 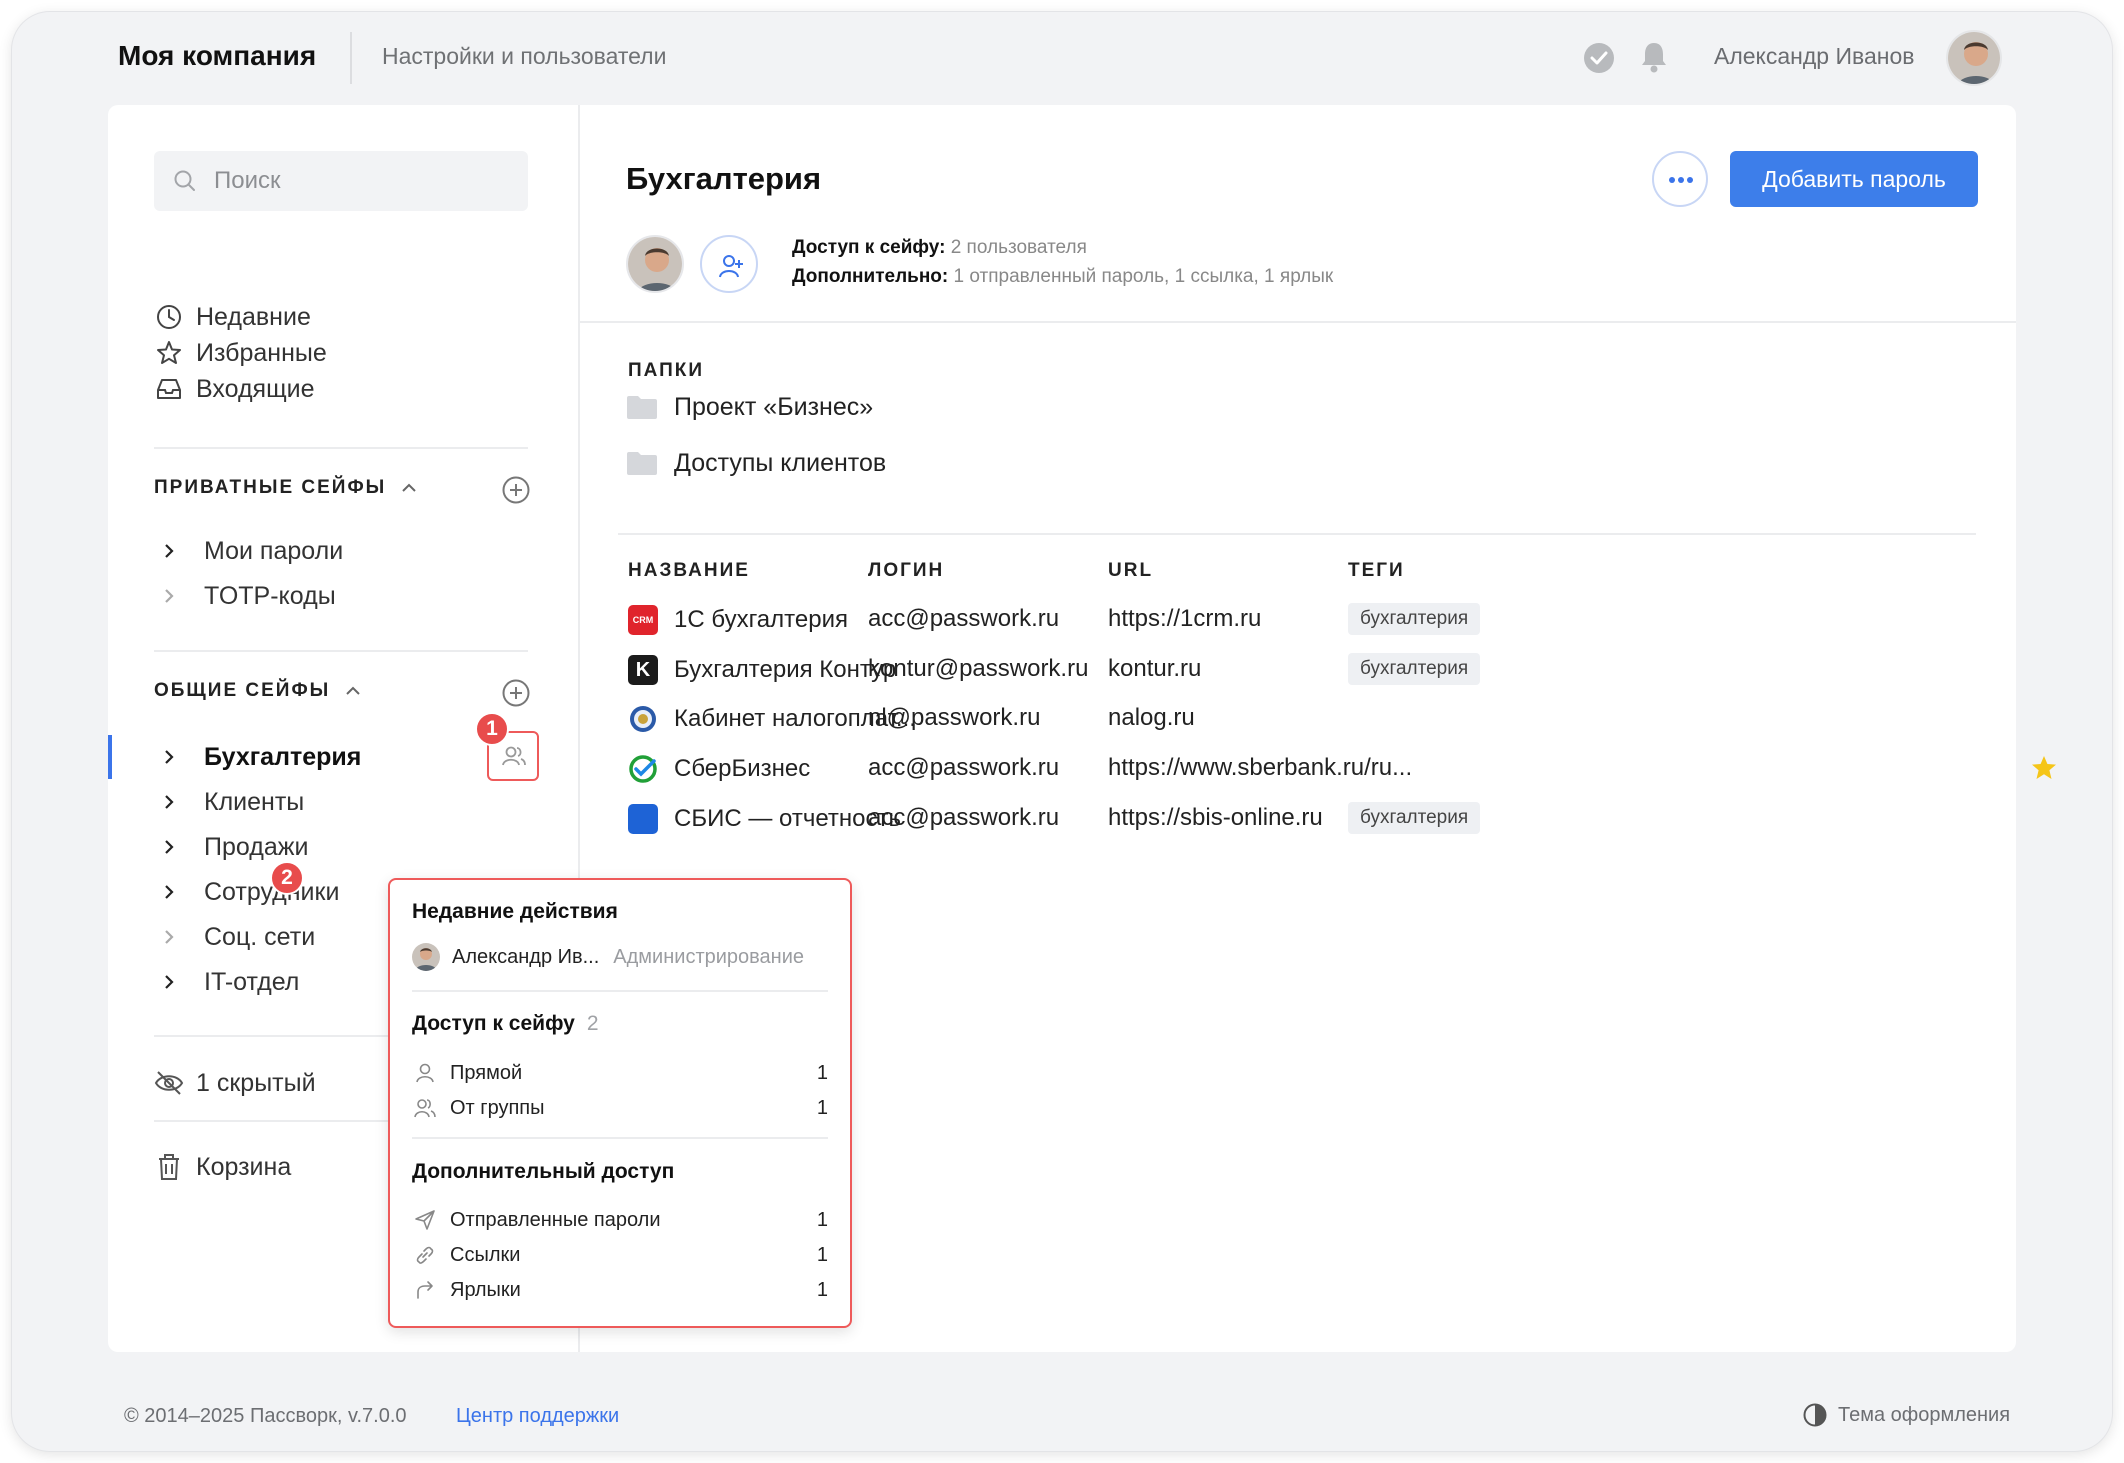 I want to click on folder-icon, so click(x=642, y=407).